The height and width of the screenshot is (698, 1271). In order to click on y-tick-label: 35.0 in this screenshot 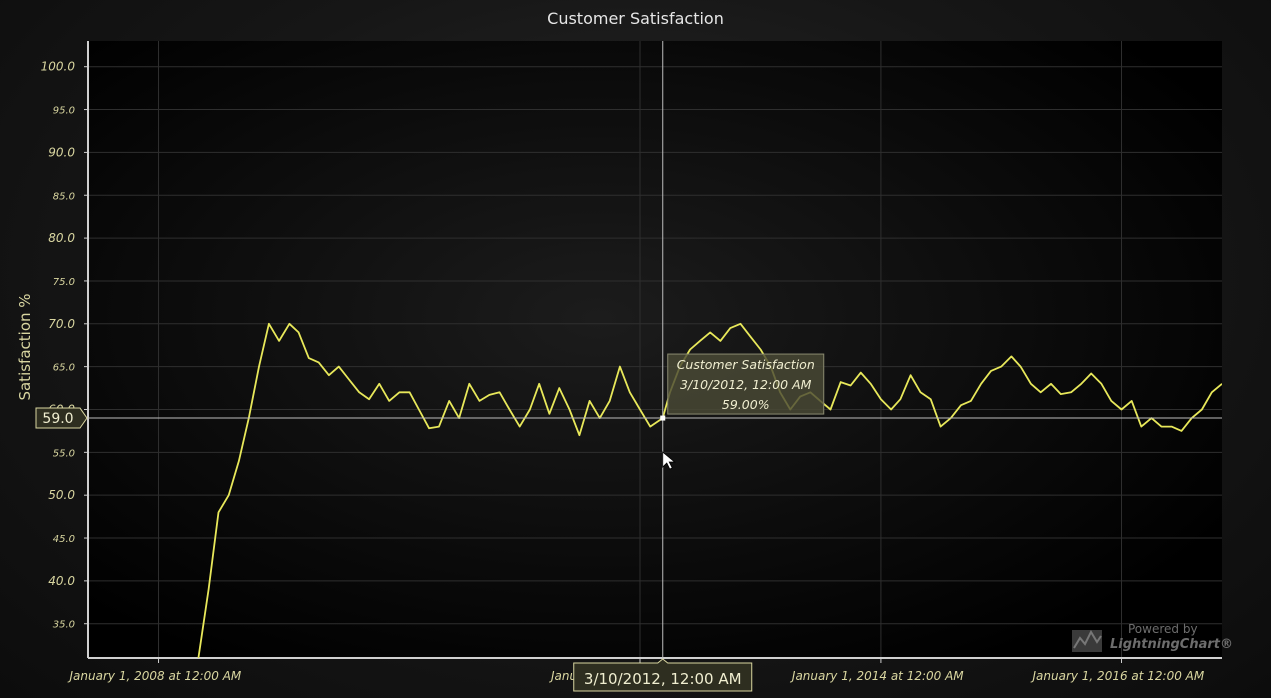, I will do `click(64, 625)`.